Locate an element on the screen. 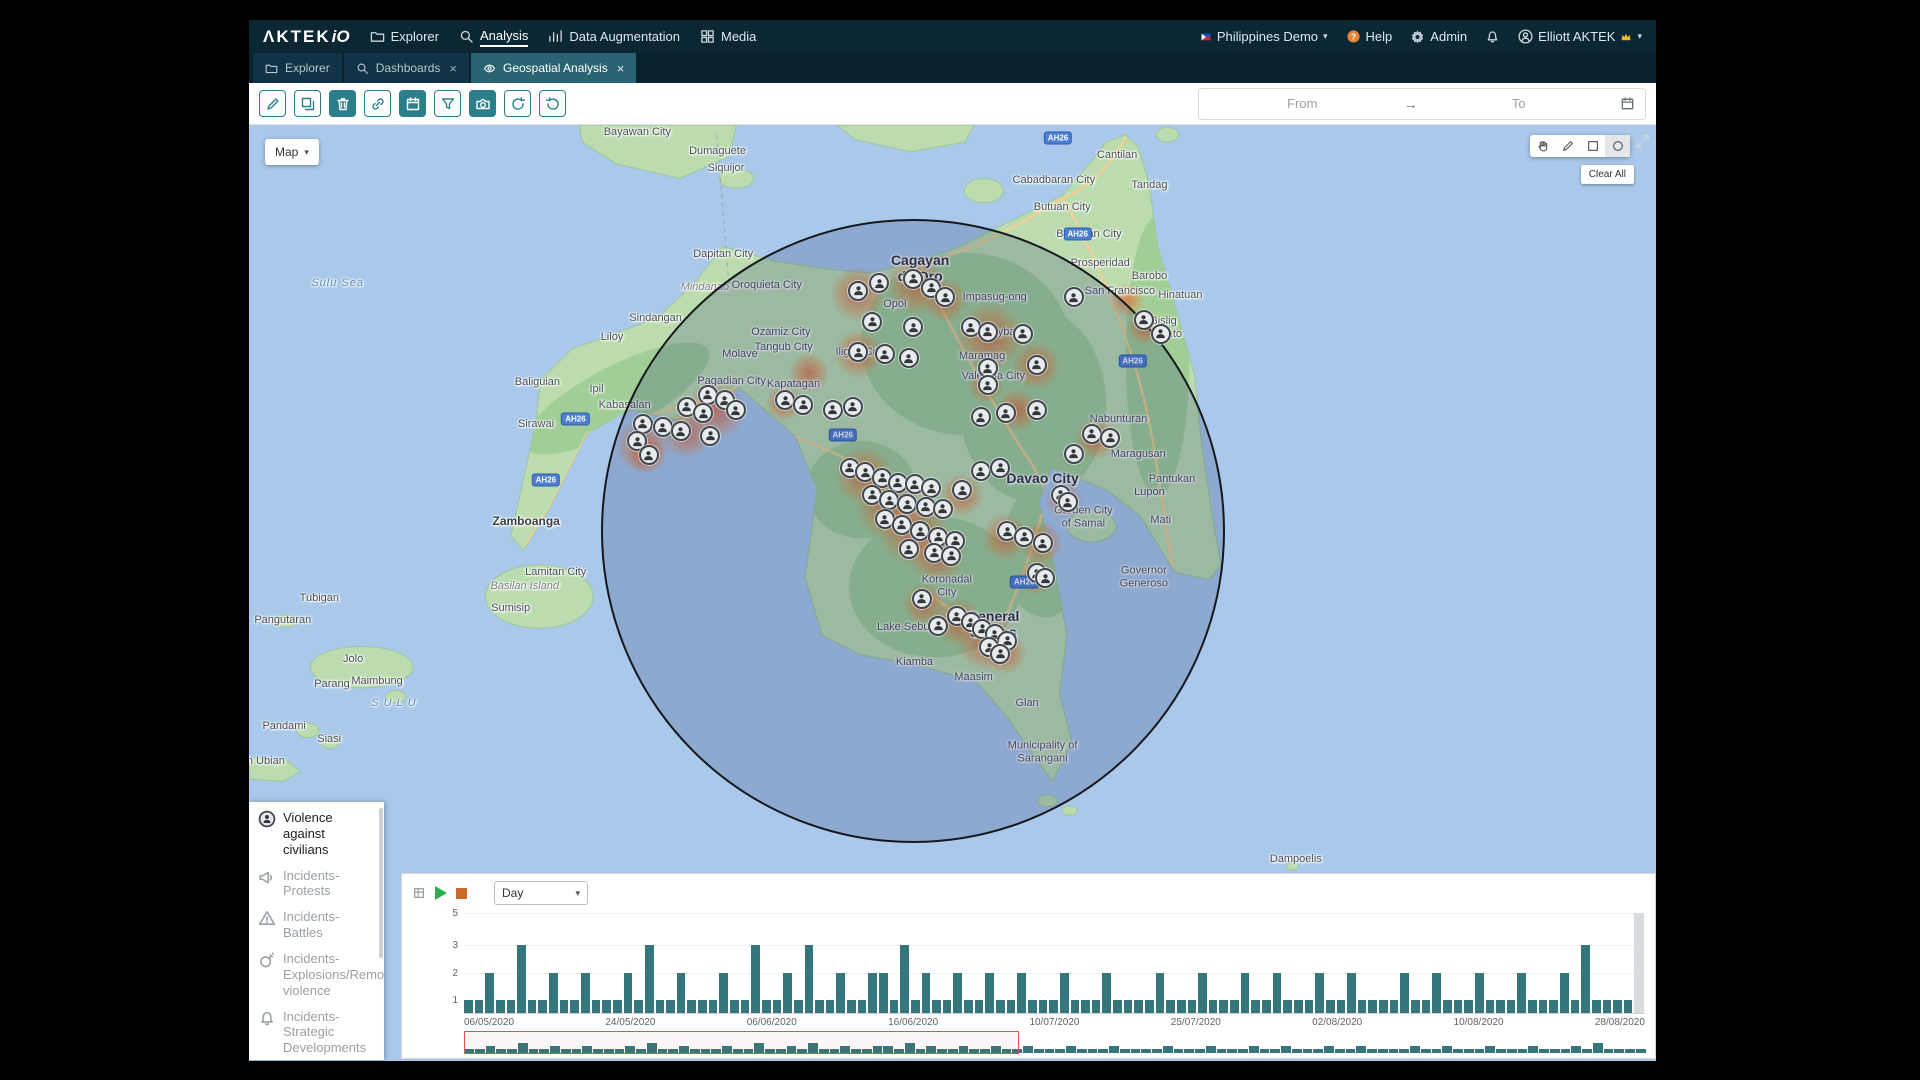 This screenshot has height=1080, width=1920. edit-button is located at coordinates (272, 103).